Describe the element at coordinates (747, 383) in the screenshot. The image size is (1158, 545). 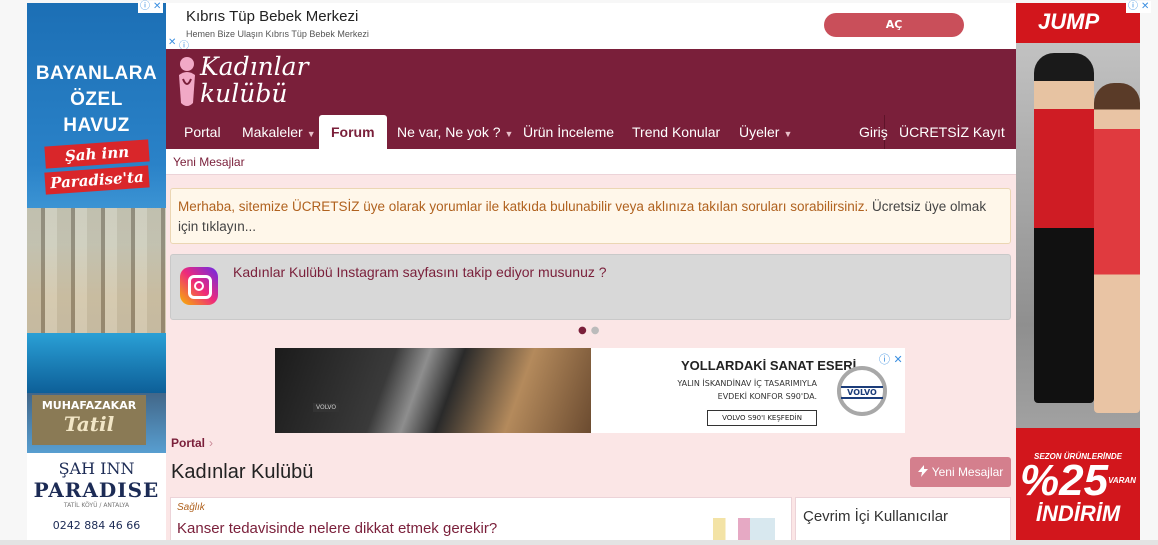
I see `ad-line1: YALIN İSKANDİNAV İÇ TASARIMIYLA` at that location.